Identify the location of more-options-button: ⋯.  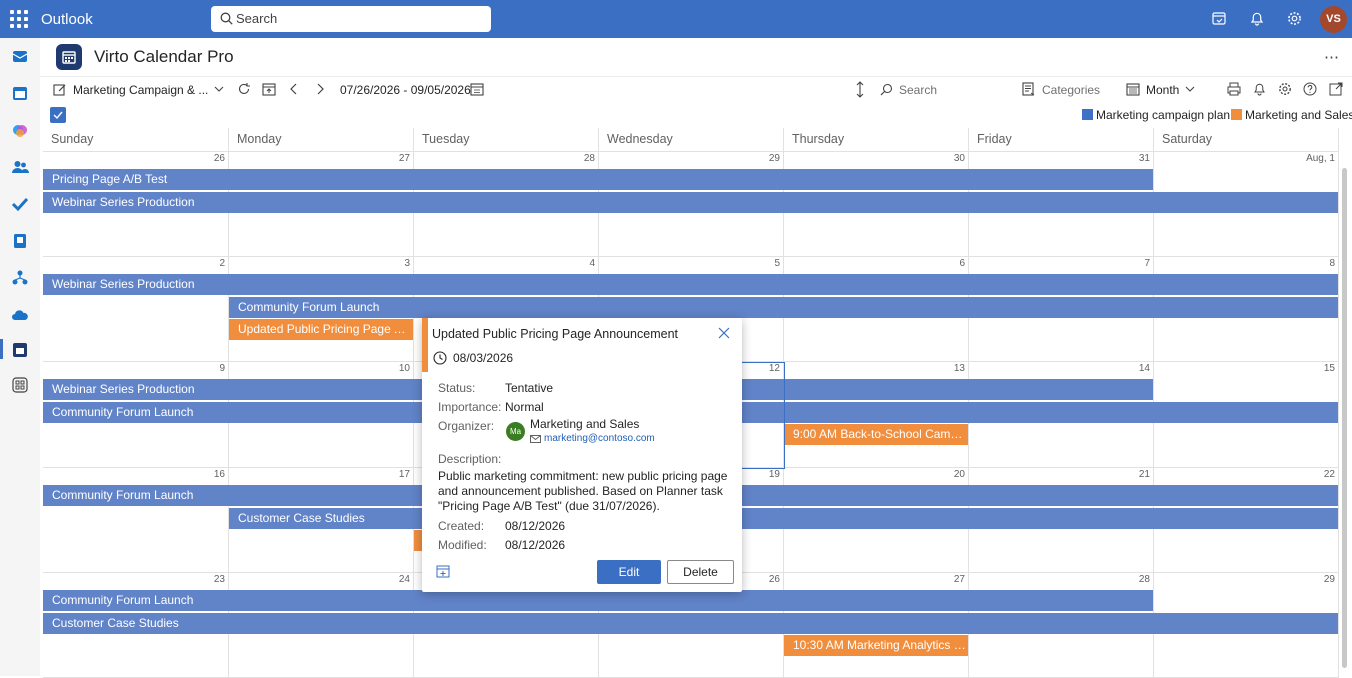
(1332, 57).